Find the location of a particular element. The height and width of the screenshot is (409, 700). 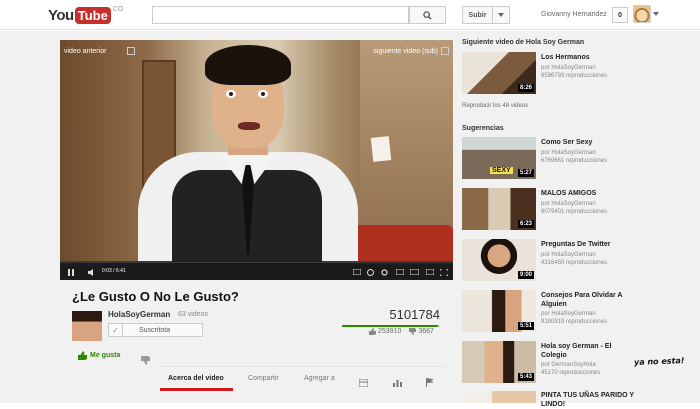

fullscreen-button is located at coordinates (444, 272).